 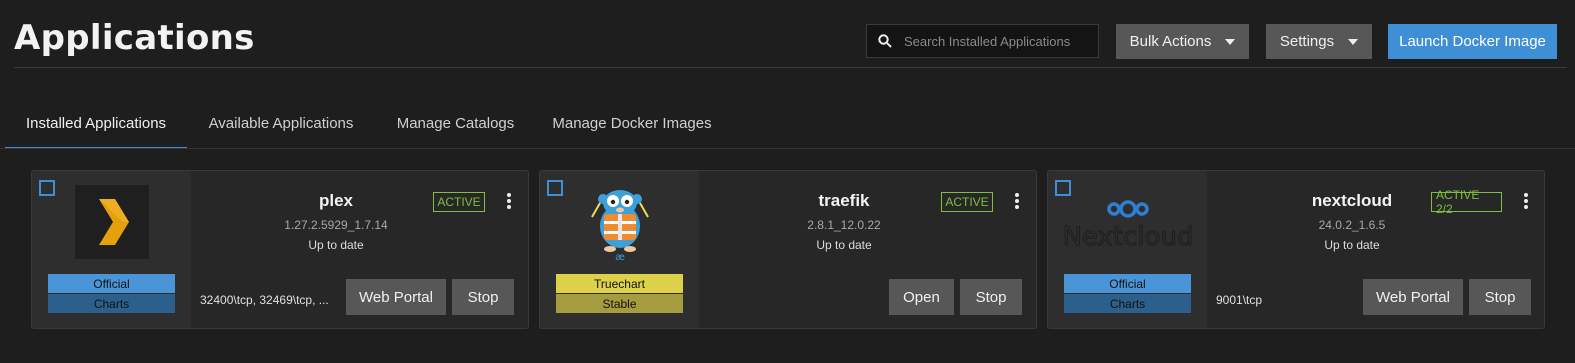 I want to click on tab-manage-docker-images: Manage Docker Images, so click(x=632, y=123).